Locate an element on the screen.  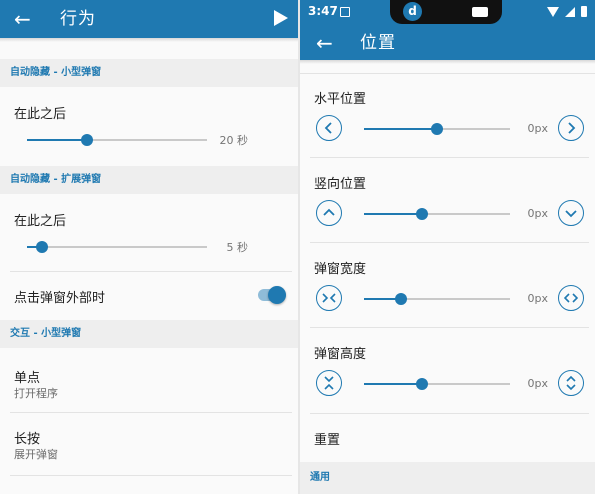
long-press-subtitle: 展开弹窗 is located at coordinates (36, 454).